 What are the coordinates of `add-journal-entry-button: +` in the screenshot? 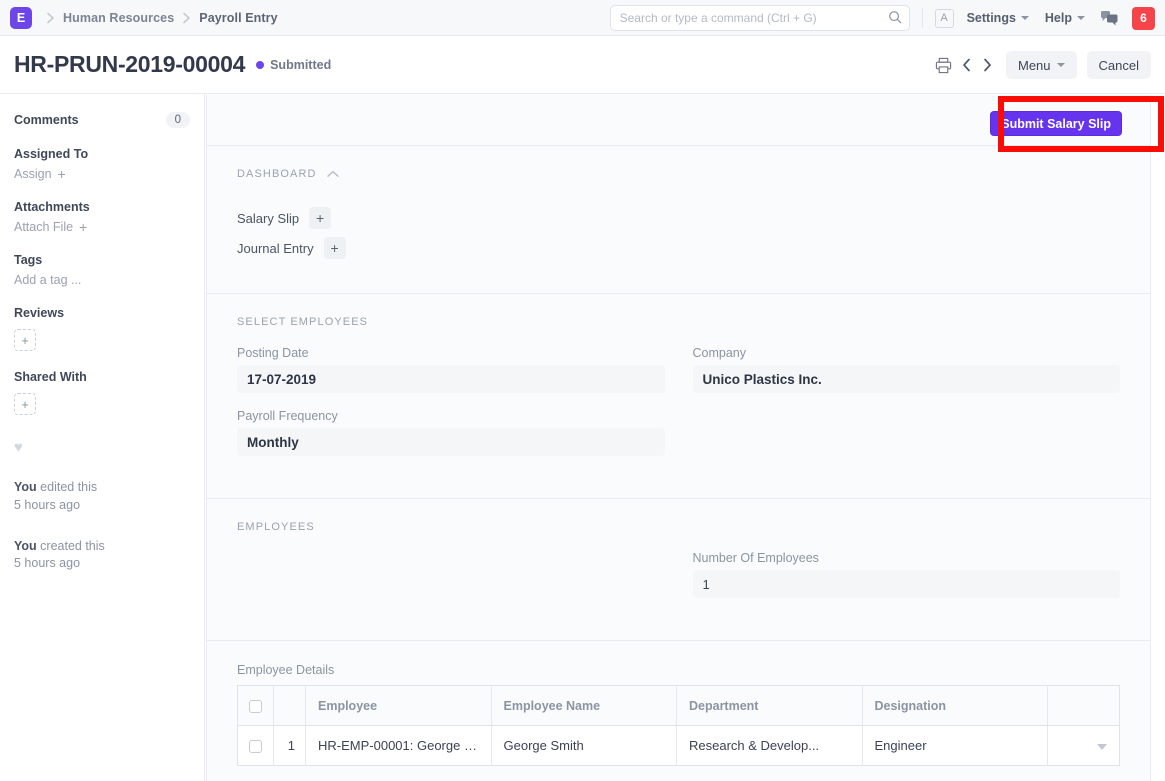 It's located at (334, 248).